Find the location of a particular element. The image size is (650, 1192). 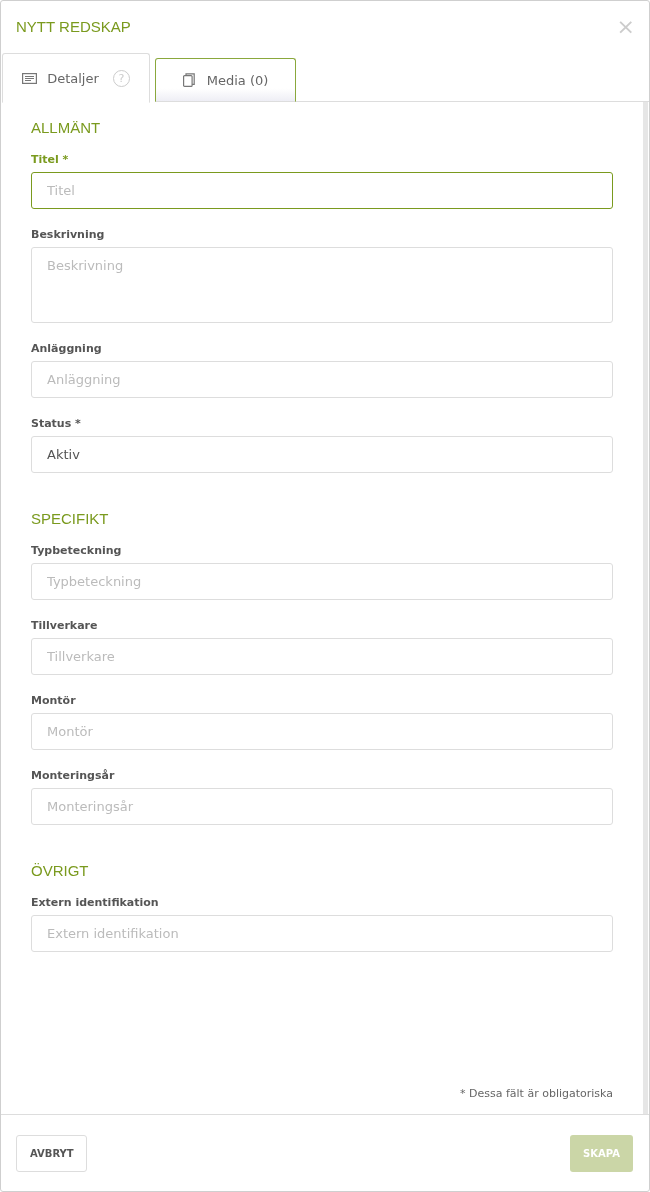

field-label: Extern identifikation is located at coordinates (95, 902).